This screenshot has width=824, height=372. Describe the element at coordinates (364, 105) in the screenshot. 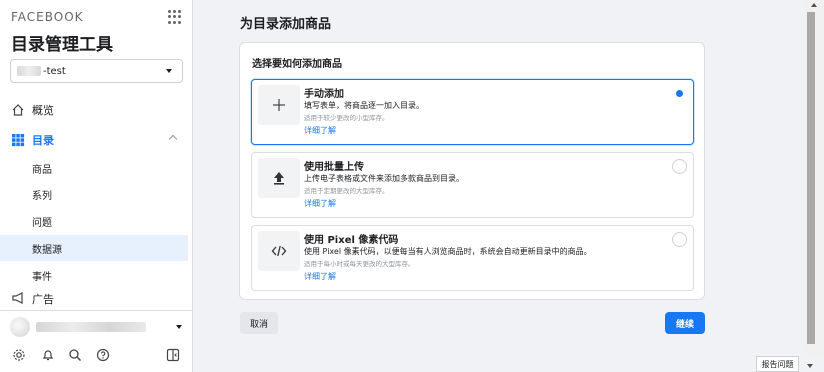

I see `option-description: 填写表单，将商品逐一加入目录。` at that location.